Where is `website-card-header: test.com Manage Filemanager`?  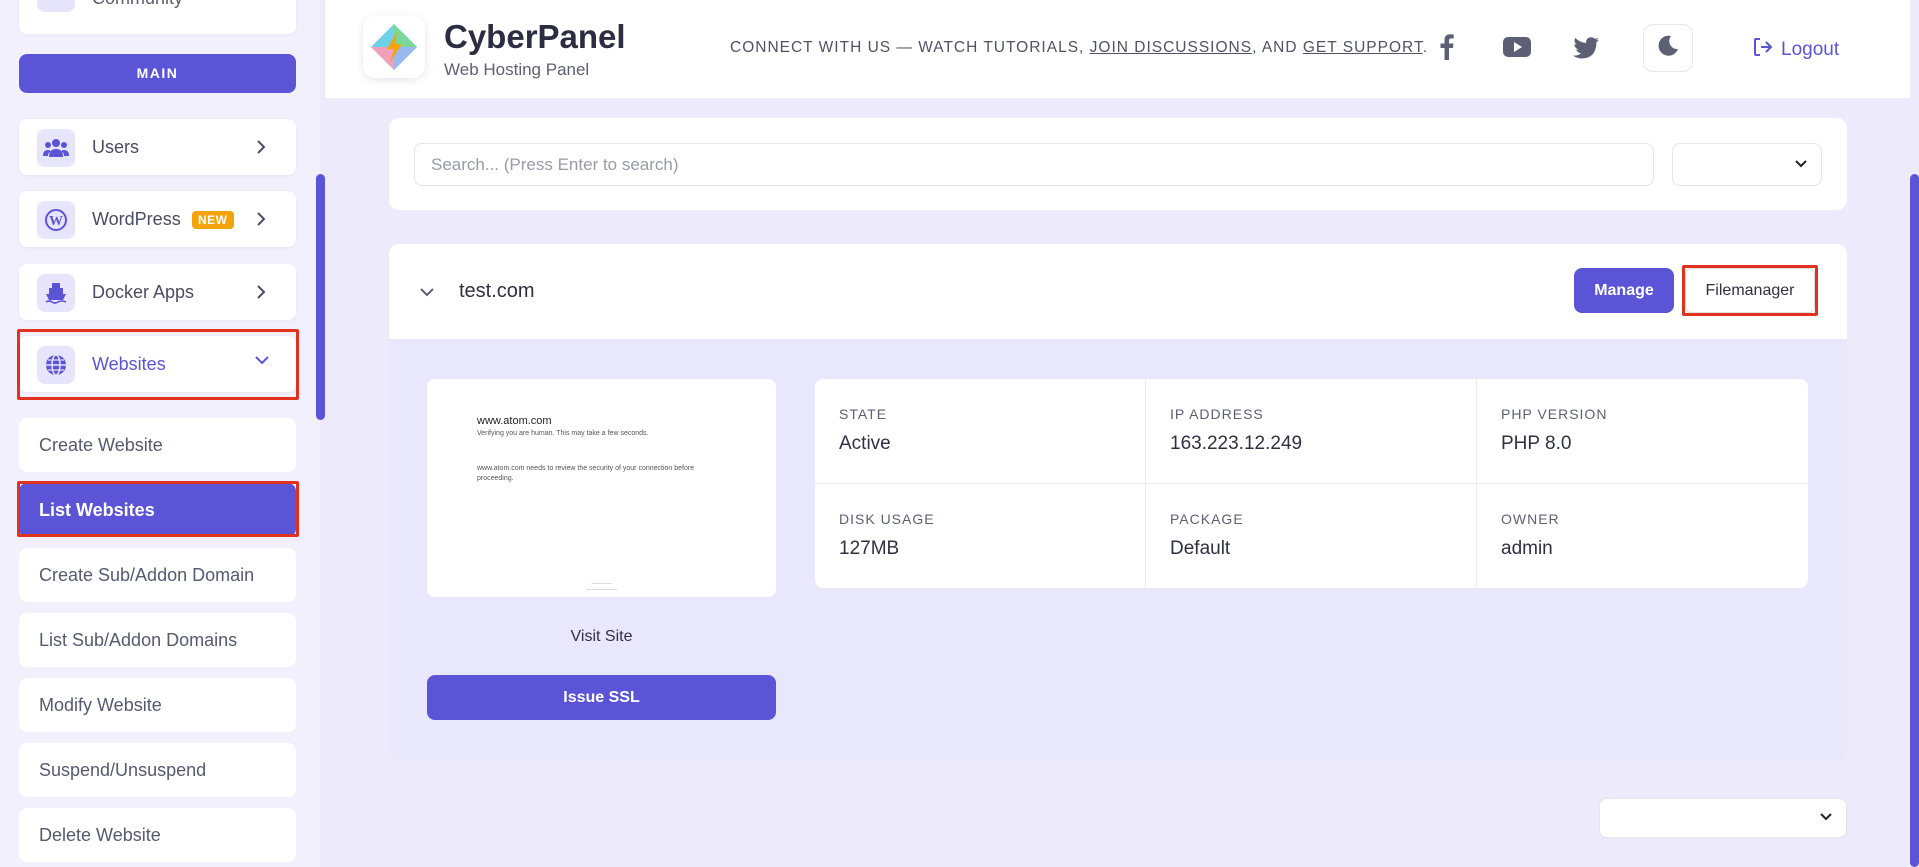
website-card-header: test.com Manage Filemanager is located at coordinates (1118, 291).